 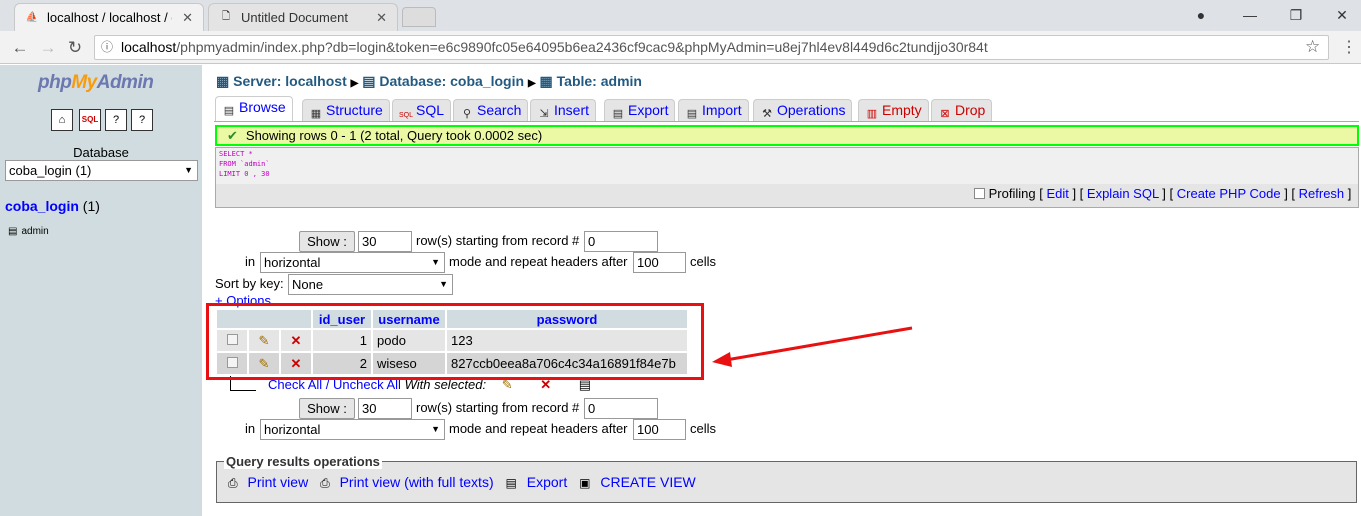 I want to click on sql-query-icon: SQL, so click(x=90, y=120).